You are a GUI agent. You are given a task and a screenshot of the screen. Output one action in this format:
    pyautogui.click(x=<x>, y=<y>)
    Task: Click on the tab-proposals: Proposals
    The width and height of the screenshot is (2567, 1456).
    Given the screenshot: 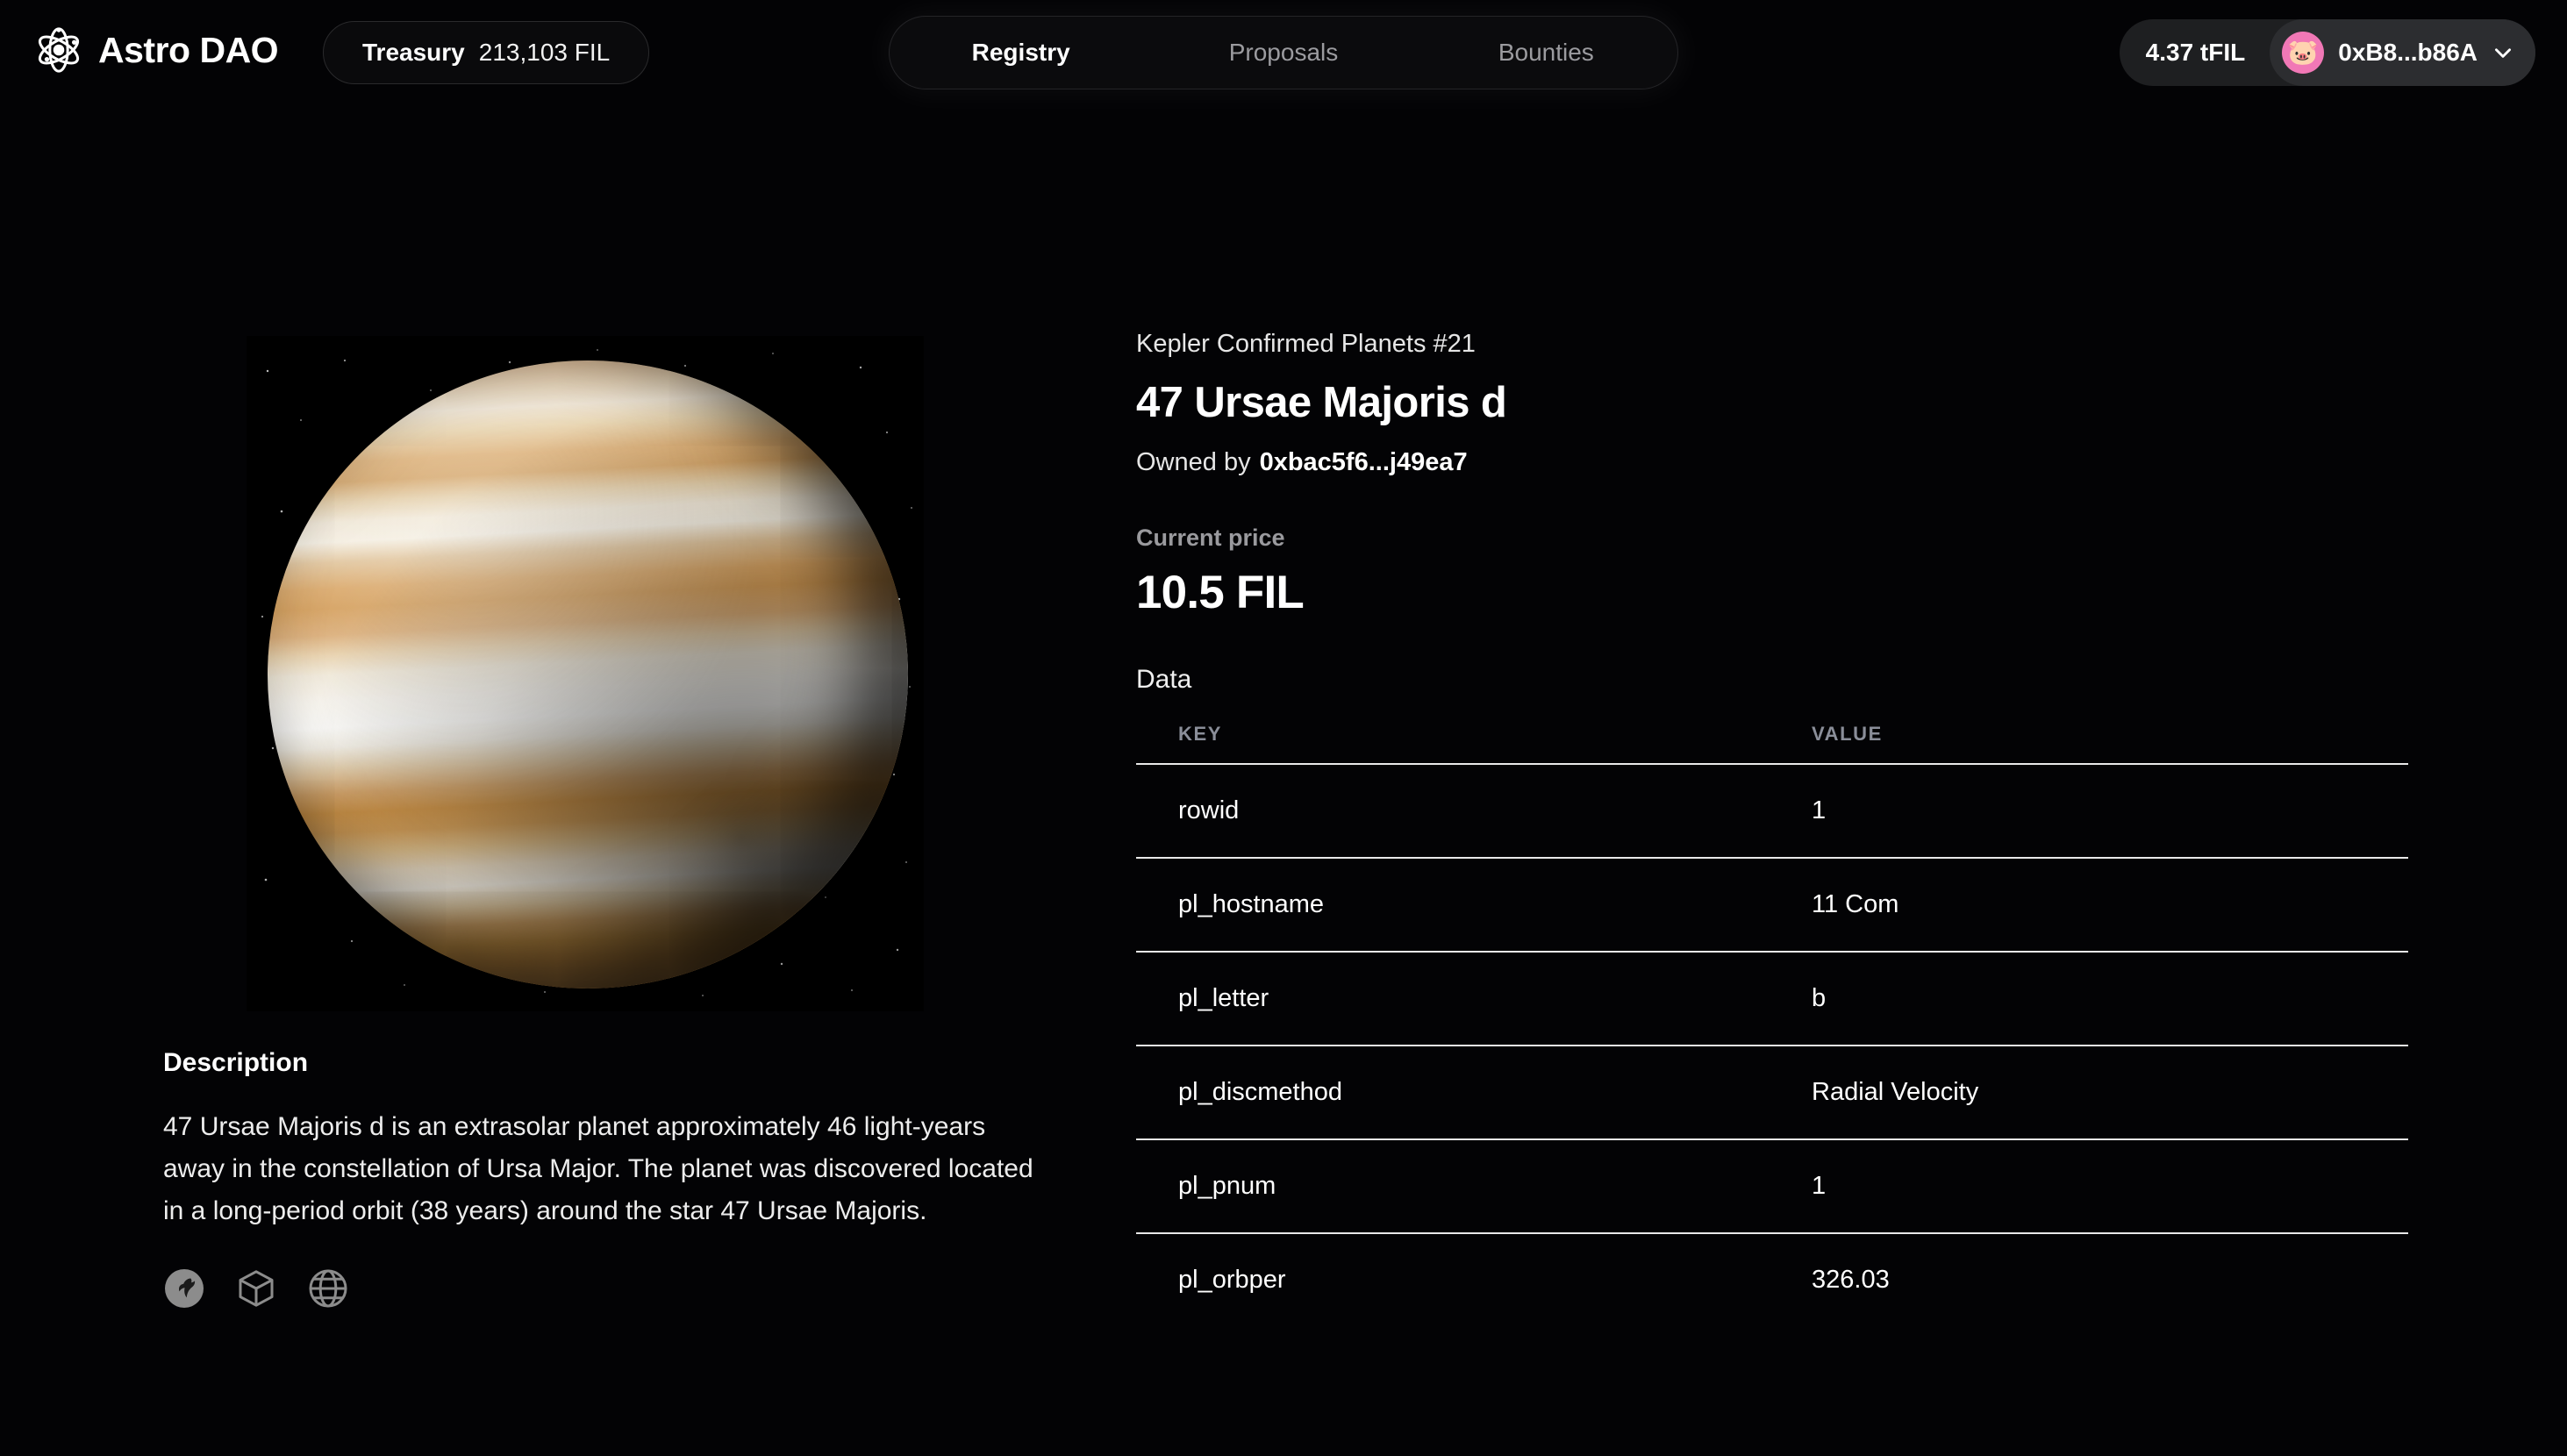 What is the action you would take?
    pyautogui.click(x=1283, y=53)
    